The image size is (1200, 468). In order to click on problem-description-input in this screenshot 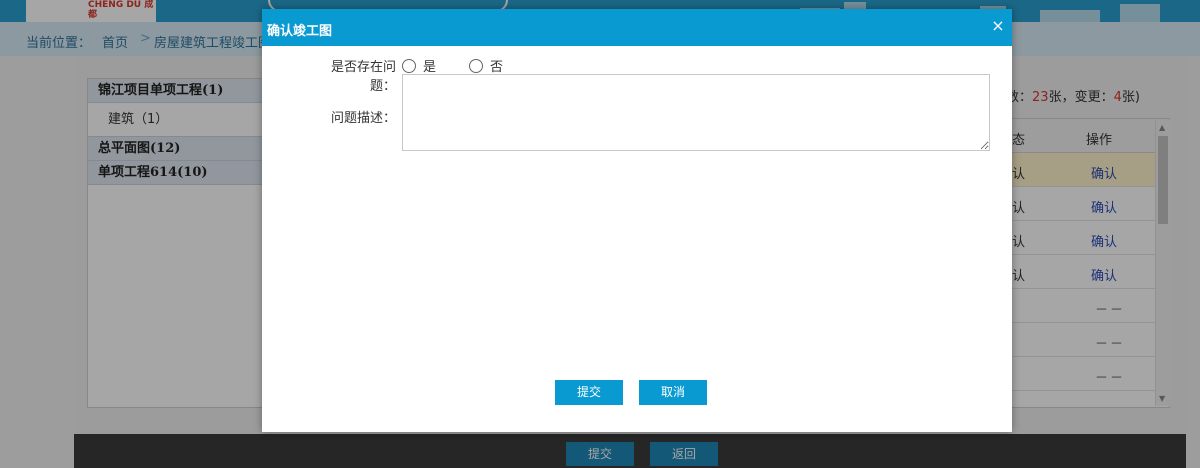, I will do `click(696, 112)`.